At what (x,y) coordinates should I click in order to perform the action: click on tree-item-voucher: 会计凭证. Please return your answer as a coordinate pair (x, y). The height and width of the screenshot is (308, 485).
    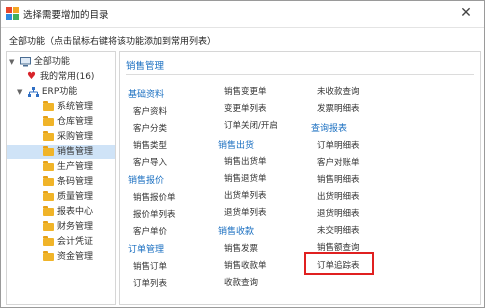
    Looking at the image, I should click on (68, 242).